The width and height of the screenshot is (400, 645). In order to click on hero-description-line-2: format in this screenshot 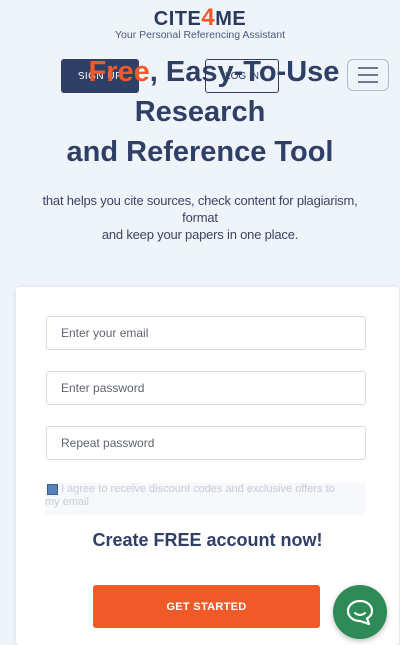, I will do `click(200, 217)`.